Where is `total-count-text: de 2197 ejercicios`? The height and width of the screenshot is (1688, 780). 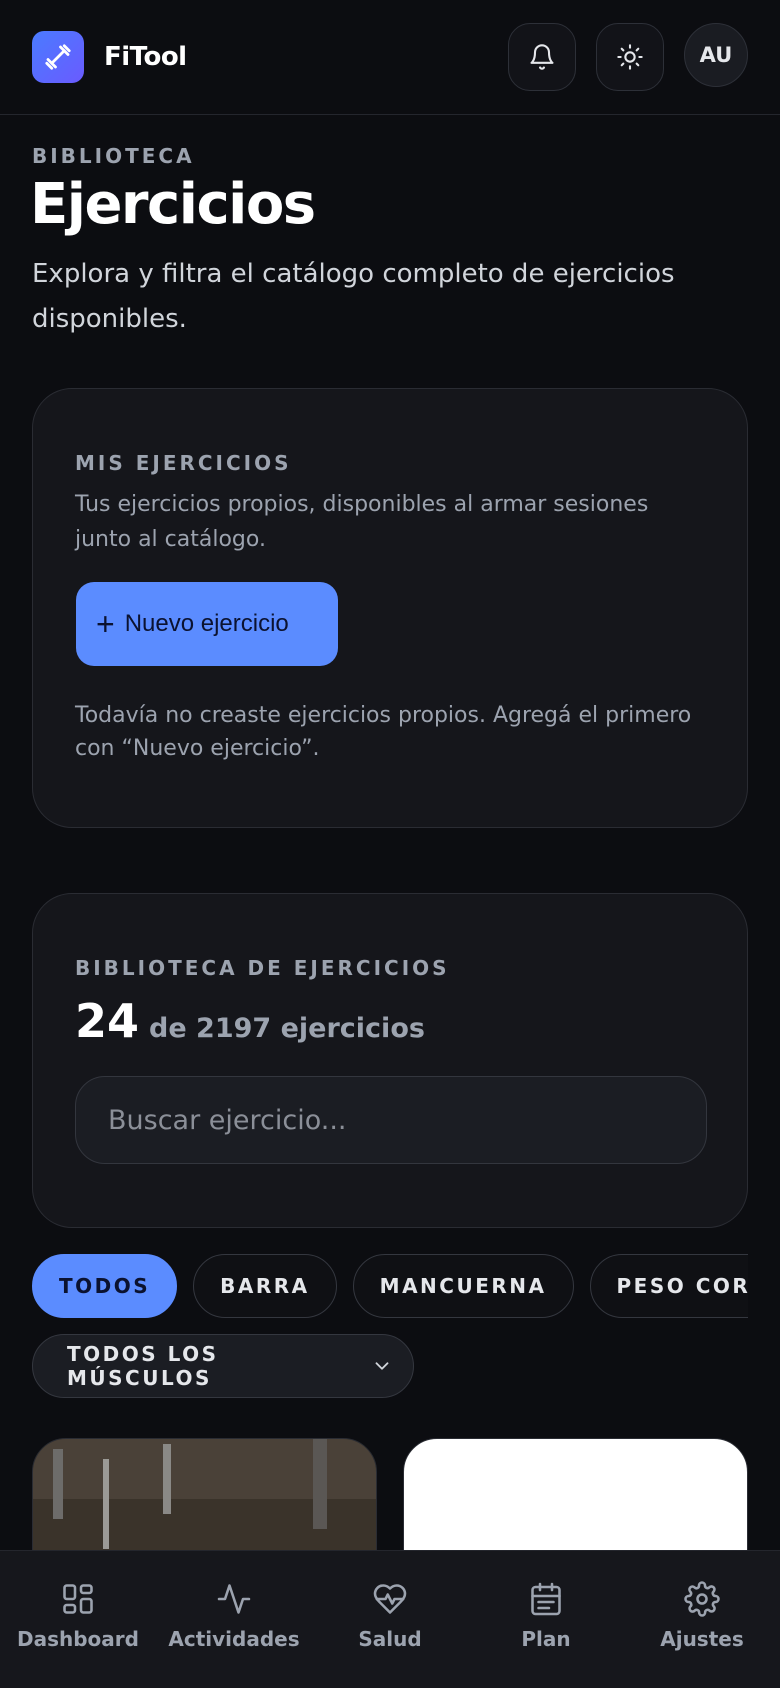
total-count-text: de 2197 ejercicios is located at coordinates (287, 1028).